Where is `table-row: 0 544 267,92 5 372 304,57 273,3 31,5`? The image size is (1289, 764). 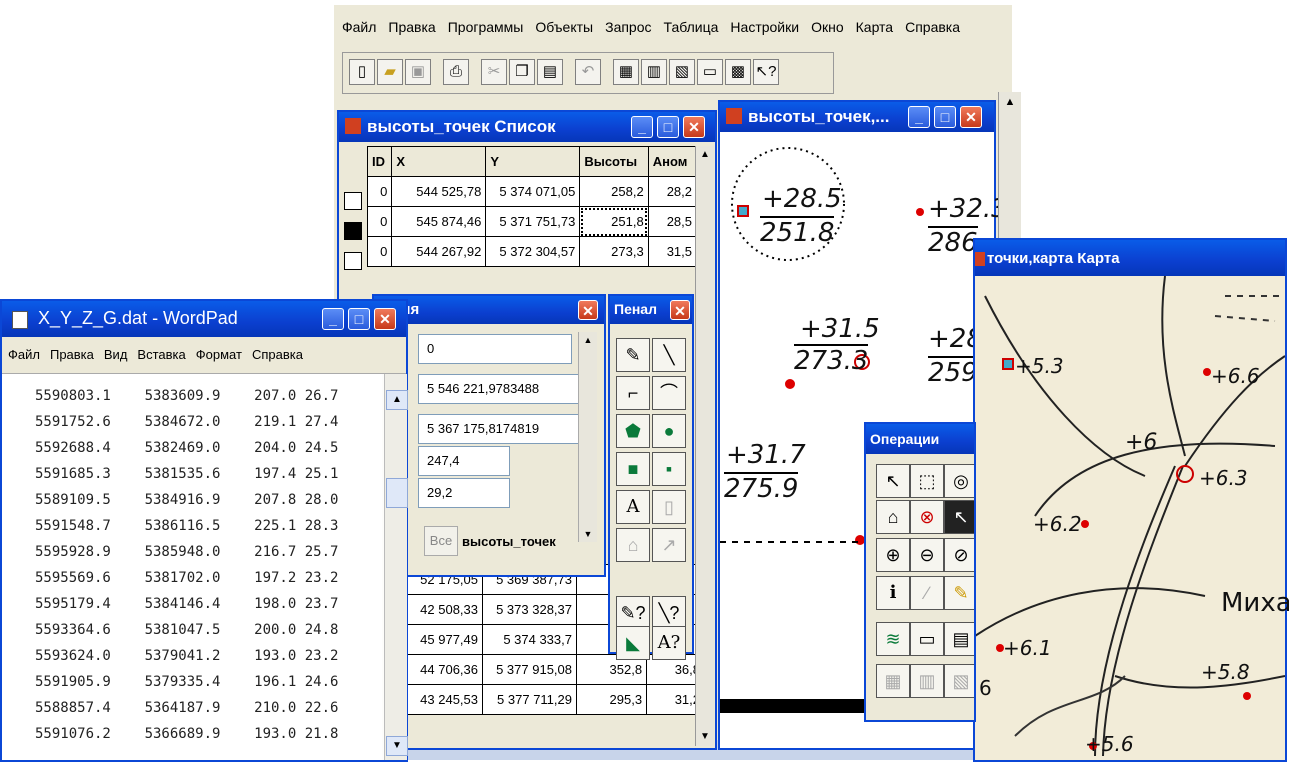
table-row: 0 544 267,92 5 372 304,57 273,3 31,5 is located at coordinates (532, 251).